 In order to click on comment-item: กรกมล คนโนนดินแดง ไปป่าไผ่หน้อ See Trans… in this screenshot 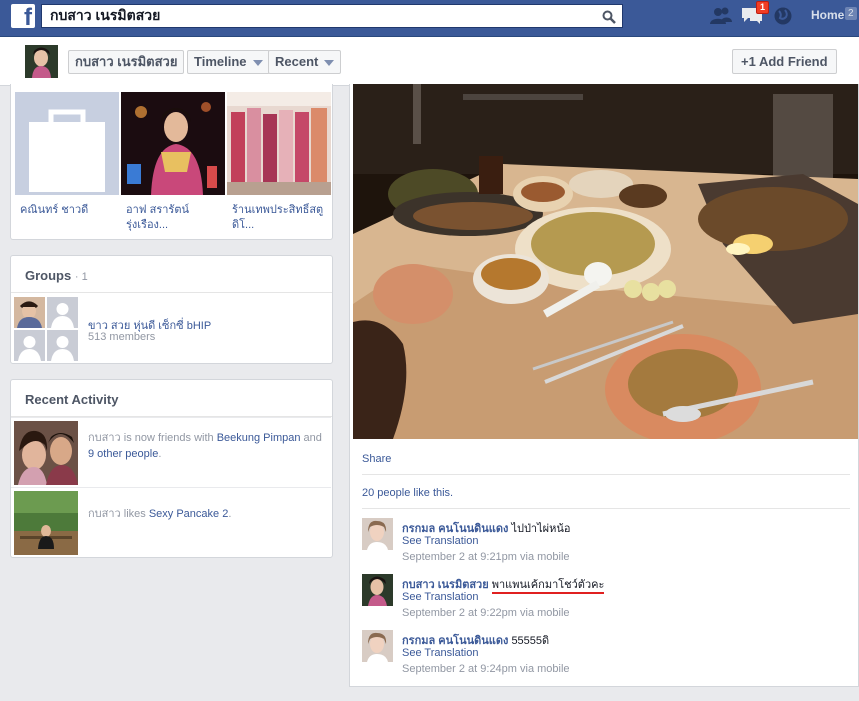, I will do `click(606, 544)`.